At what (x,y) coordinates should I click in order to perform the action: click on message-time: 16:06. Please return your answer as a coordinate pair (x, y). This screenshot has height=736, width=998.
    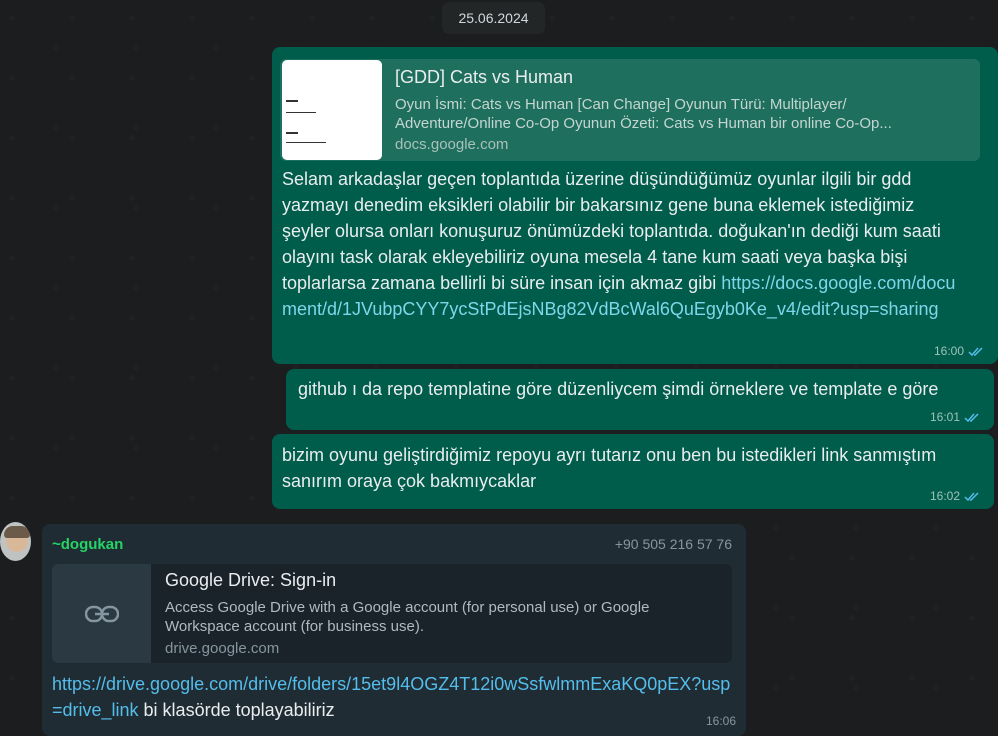
    Looking at the image, I should click on (720, 721).